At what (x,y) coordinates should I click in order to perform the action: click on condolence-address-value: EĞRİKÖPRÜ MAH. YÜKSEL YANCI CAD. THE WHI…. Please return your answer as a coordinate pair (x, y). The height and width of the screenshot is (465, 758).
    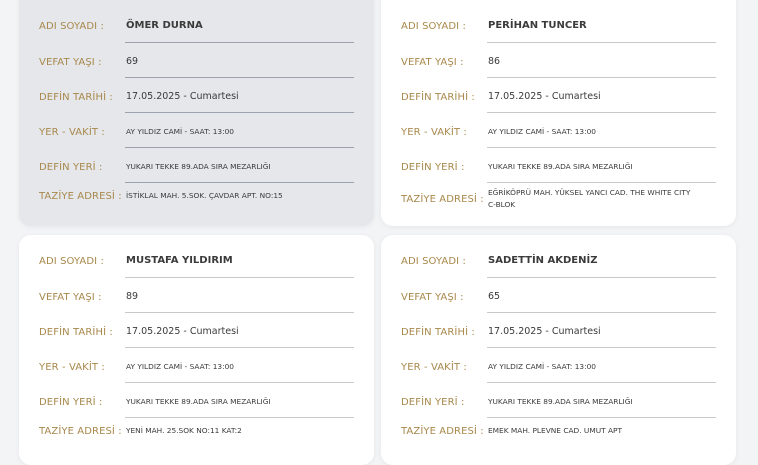
    Looking at the image, I should click on (589, 198).